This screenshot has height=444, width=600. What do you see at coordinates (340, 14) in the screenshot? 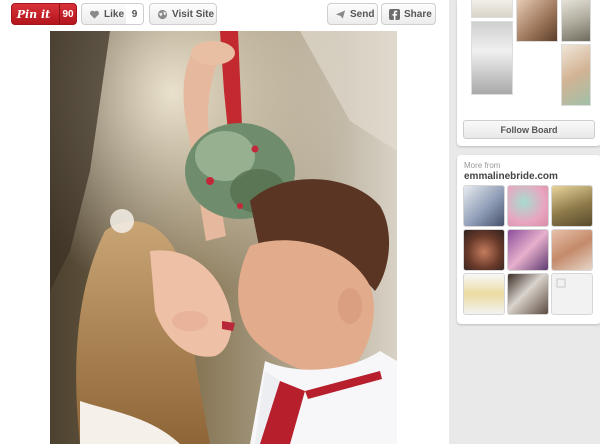
I see `paper-plane-icon` at bounding box center [340, 14].